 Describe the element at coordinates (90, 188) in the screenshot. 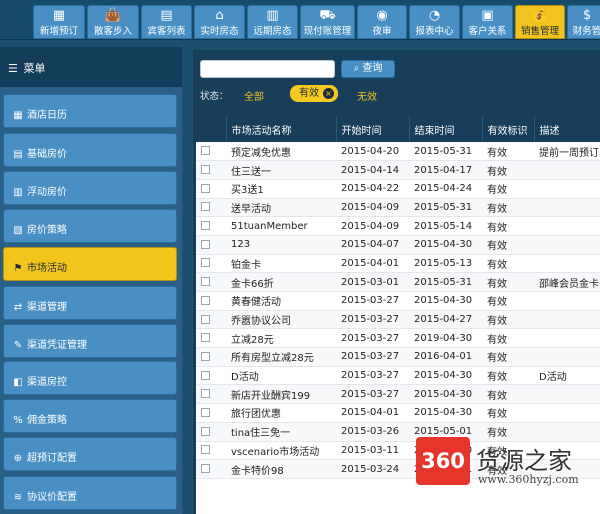

I see `sidebar-item-2: ▥ 浮动房价` at that location.